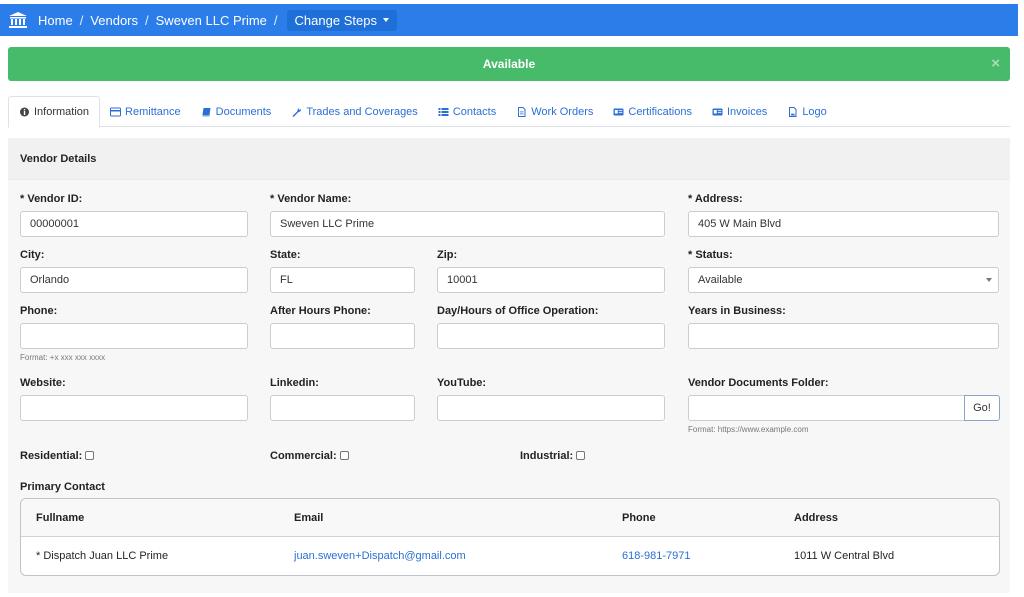 This screenshot has width=1024, height=597. What do you see at coordinates (320, 311) in the screenshot?
I see `after-hours-phone-label: After Hours Phone:` at bounding box center [320, 311].